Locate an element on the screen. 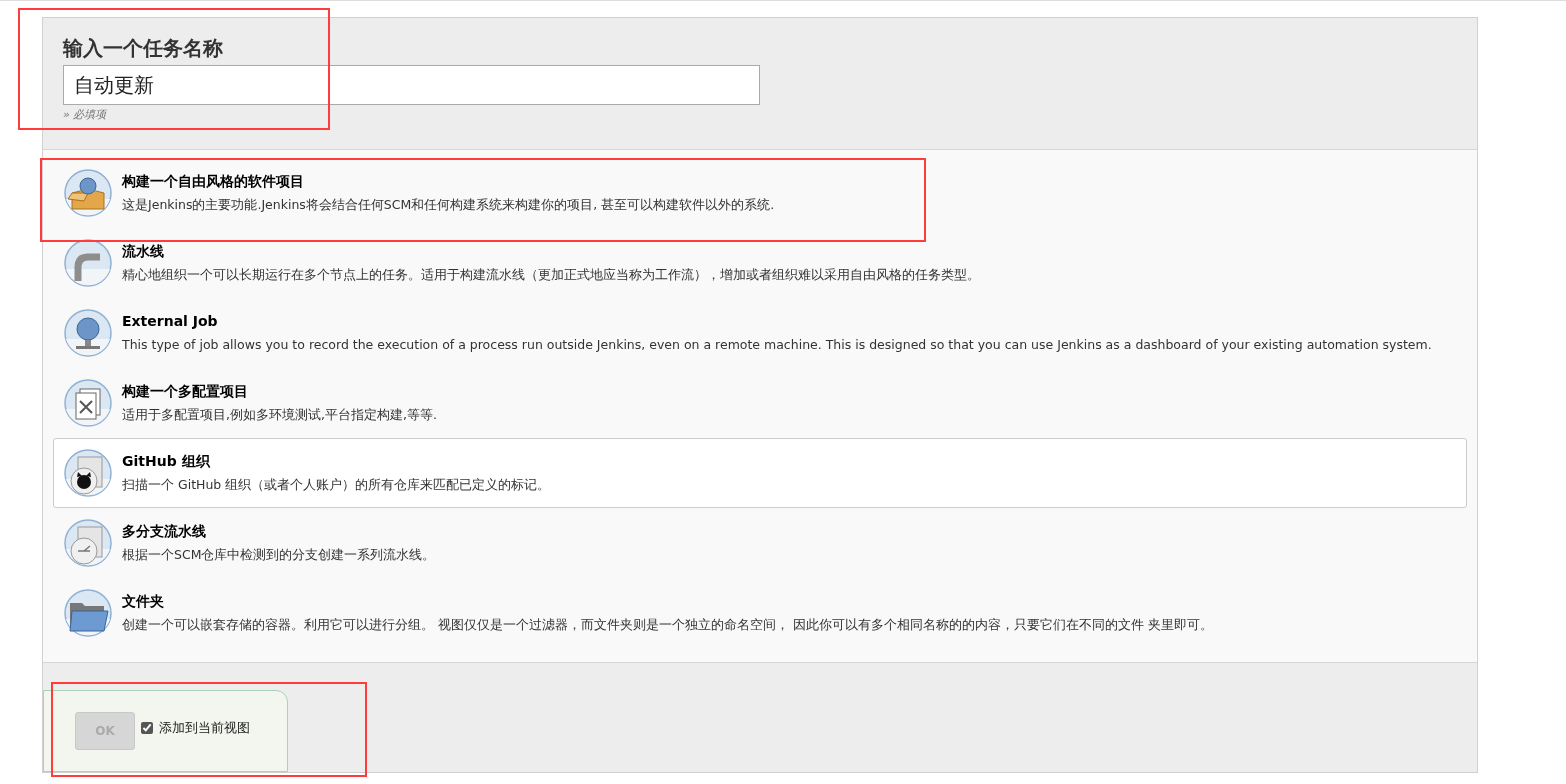 This screenshot has width=1566, height=784. task-name-field: 自动更新 is located at coordinates (411, 85).